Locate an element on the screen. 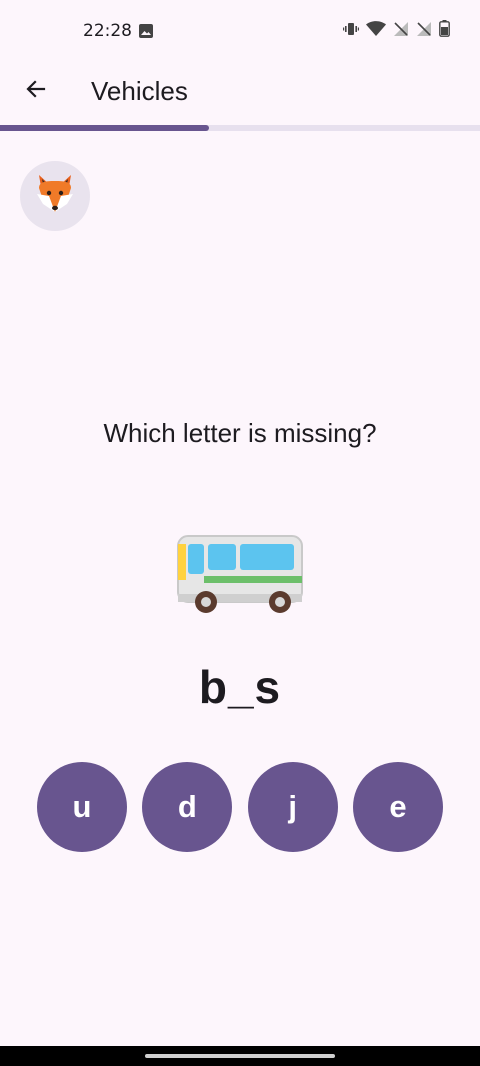 The image size is (480, 1066). page-title: Vehicles is located at coordinates (139, 91).